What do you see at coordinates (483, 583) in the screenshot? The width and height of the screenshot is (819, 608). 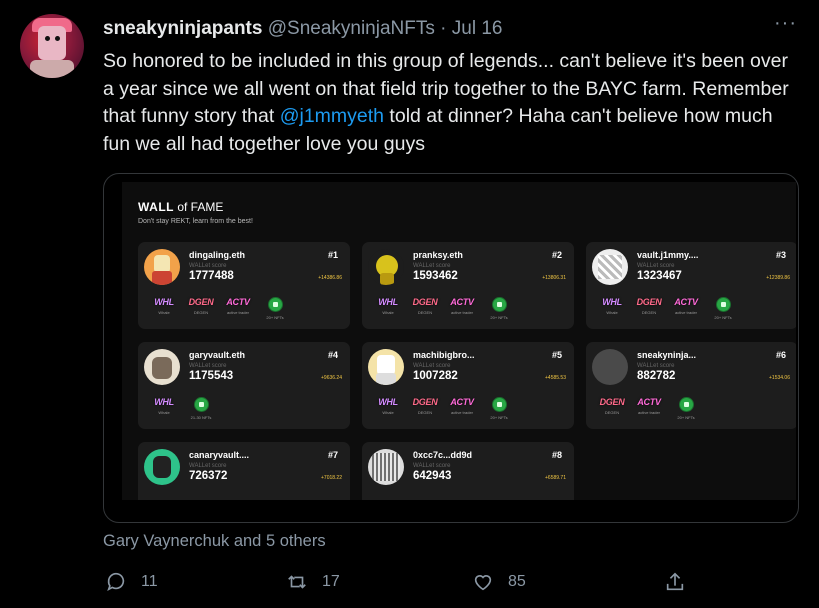 I see `like-icon` at bounding box center [483, 583].